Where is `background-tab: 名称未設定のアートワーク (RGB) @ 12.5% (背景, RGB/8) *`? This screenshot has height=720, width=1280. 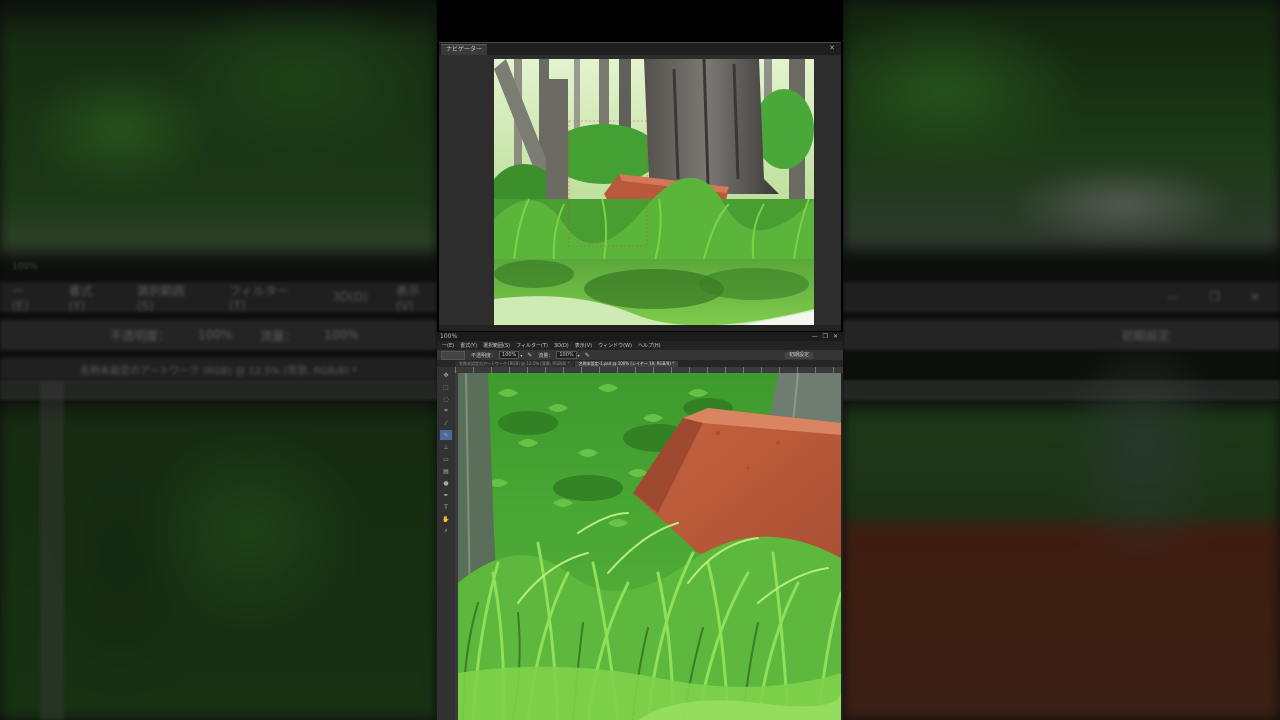
background-tab: 名称未設定のアートワーク (RGB) @ 12.5% (背景, RGB/8) * is located at coordinates (218, 369).